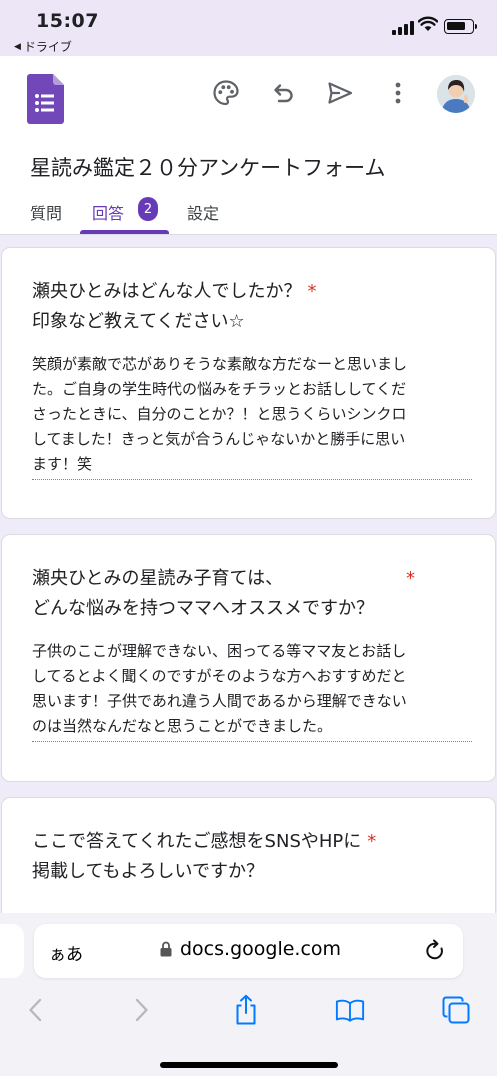  Describe the element at coordinates (124, 232) in the screenshot. I see `active-tab-indicator` at that location.